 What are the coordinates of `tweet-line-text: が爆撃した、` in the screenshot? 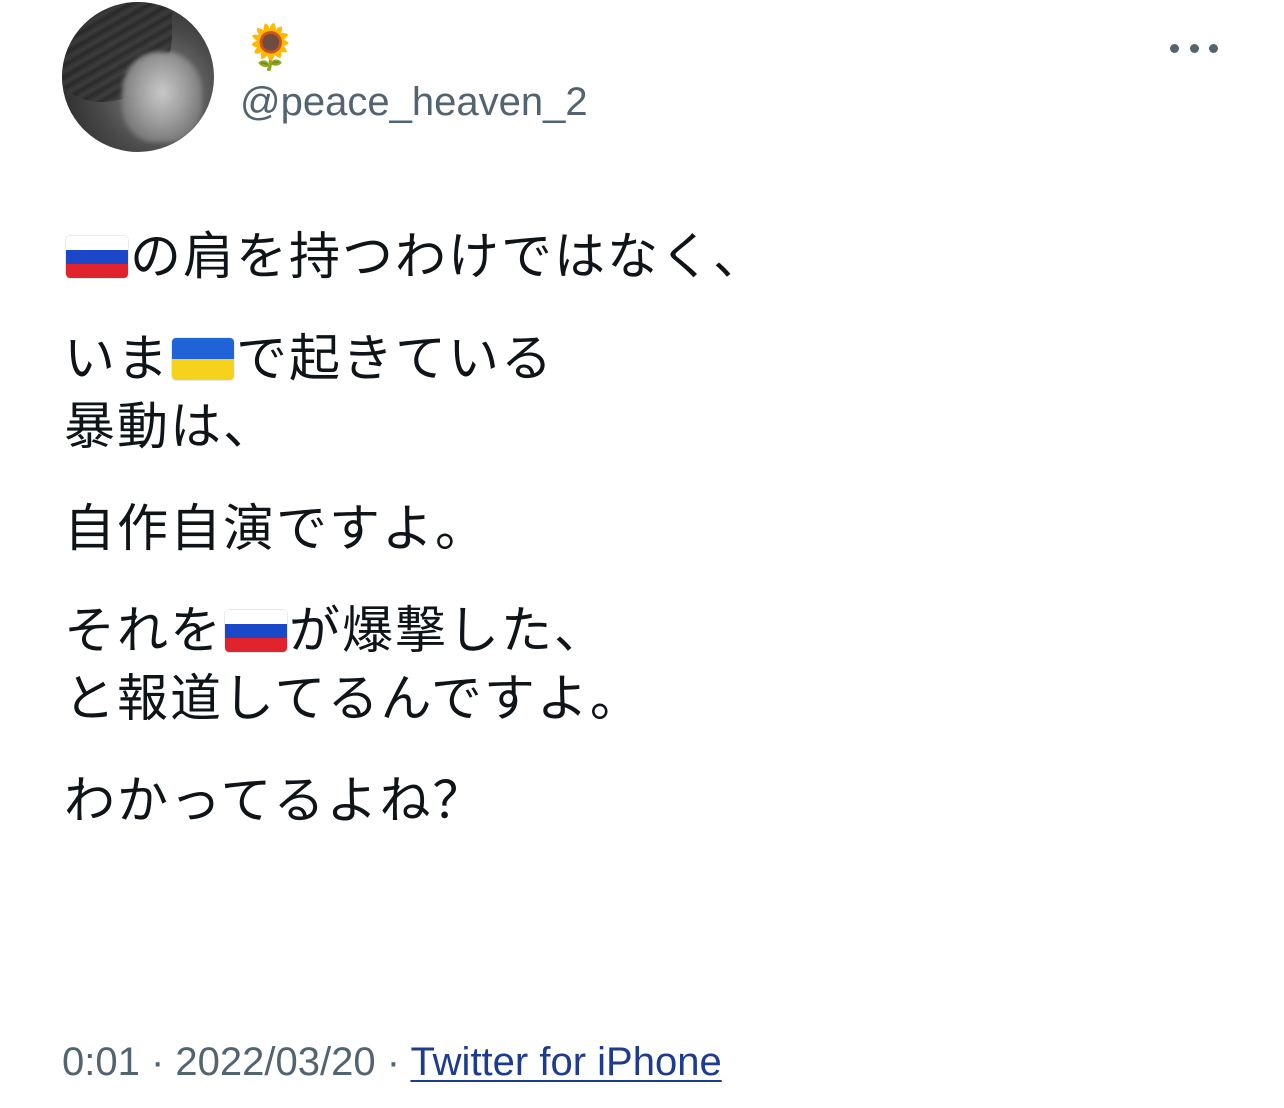 It's located at (448, 631).